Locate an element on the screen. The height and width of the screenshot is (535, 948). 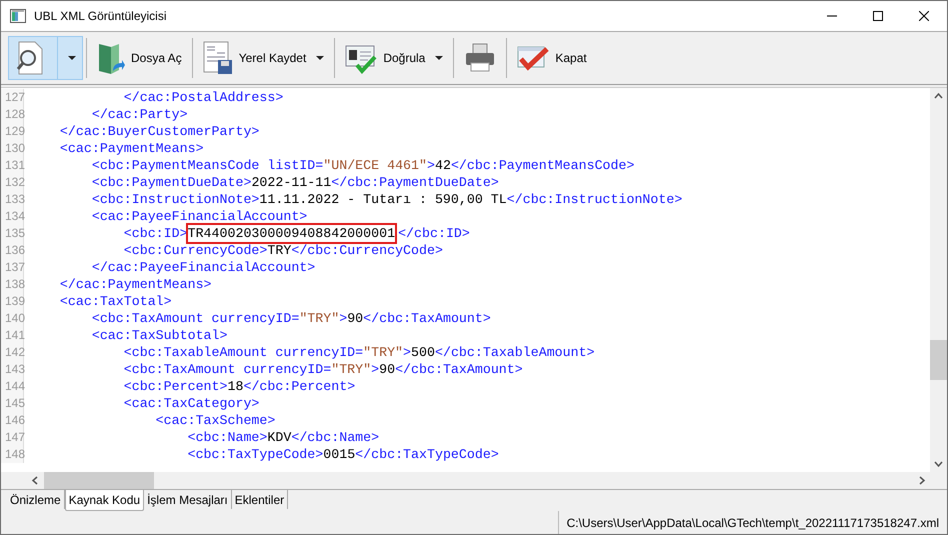
code-text: <cac:PayeeFinancialAccount> is located at coordinates (199, 216).